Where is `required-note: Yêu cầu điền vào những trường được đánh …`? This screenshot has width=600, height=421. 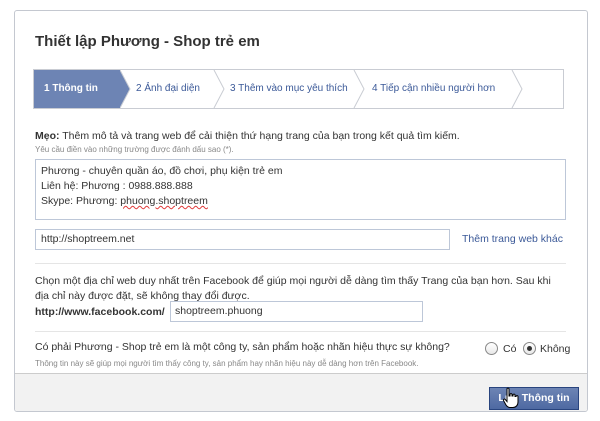 required-note: Yêu cầu điền vào những trường được đánh … is located at coordinates (134, 149).